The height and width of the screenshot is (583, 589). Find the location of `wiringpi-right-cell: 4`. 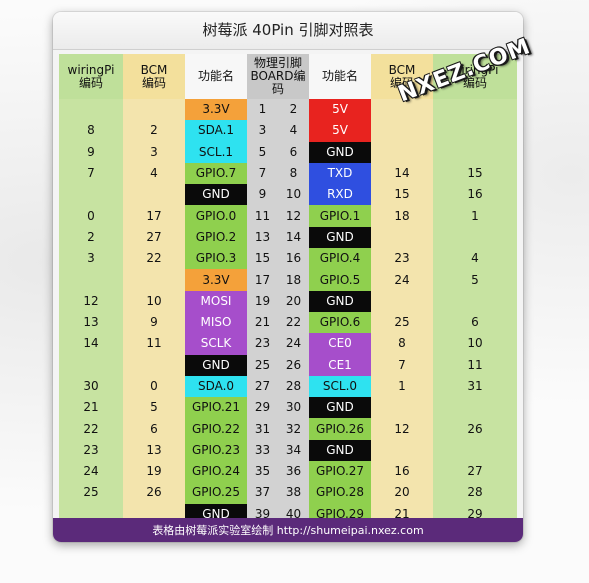

wiringpi-right-cell: 4 is located at coordinates (475, 259).